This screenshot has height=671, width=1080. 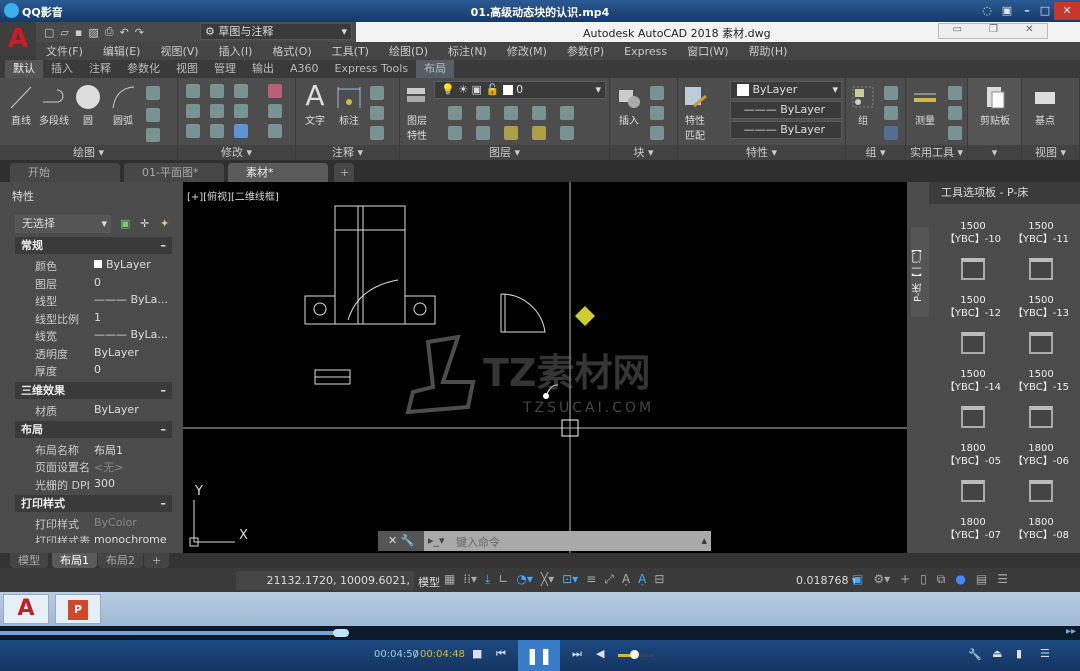 What do you see at coordinates (193, 91) in the screenshot?
I see `move-icon` at bounding box center [193, 91].